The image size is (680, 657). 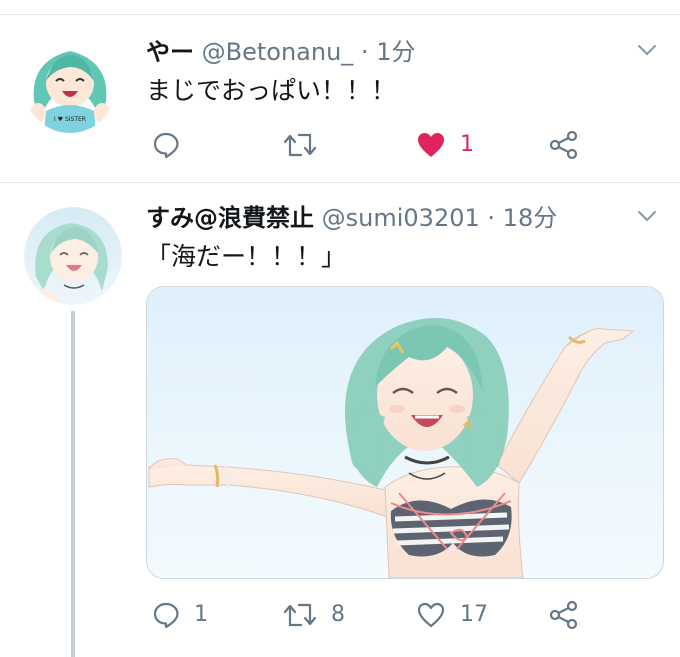 I want to click on reply-count: 1, so click(x=201, y=614).